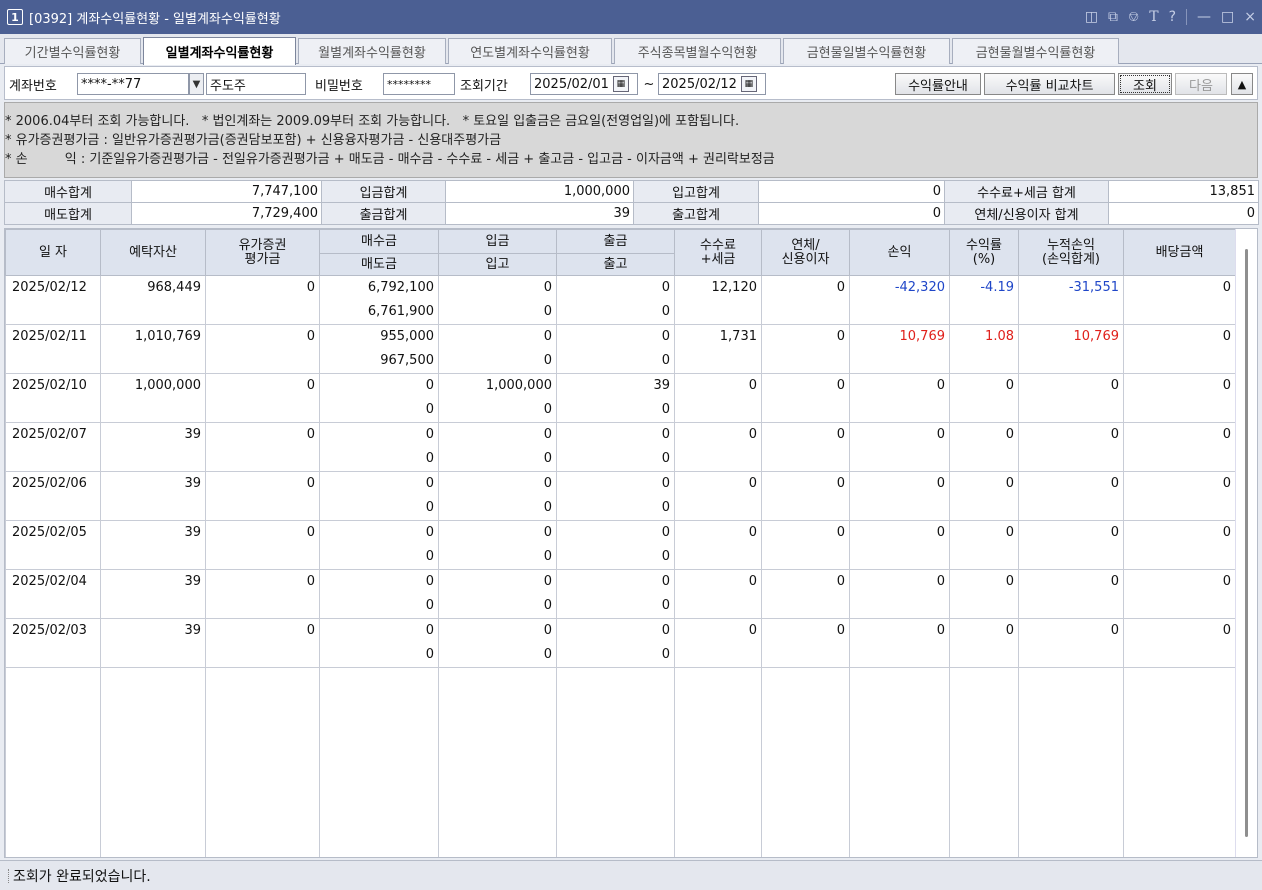  What do you see at coordinates (530, 51) in the screenshot?
I see `tab-yearly-account-return: 연도별계좌수익률현황` at bounding box center [530, 51].